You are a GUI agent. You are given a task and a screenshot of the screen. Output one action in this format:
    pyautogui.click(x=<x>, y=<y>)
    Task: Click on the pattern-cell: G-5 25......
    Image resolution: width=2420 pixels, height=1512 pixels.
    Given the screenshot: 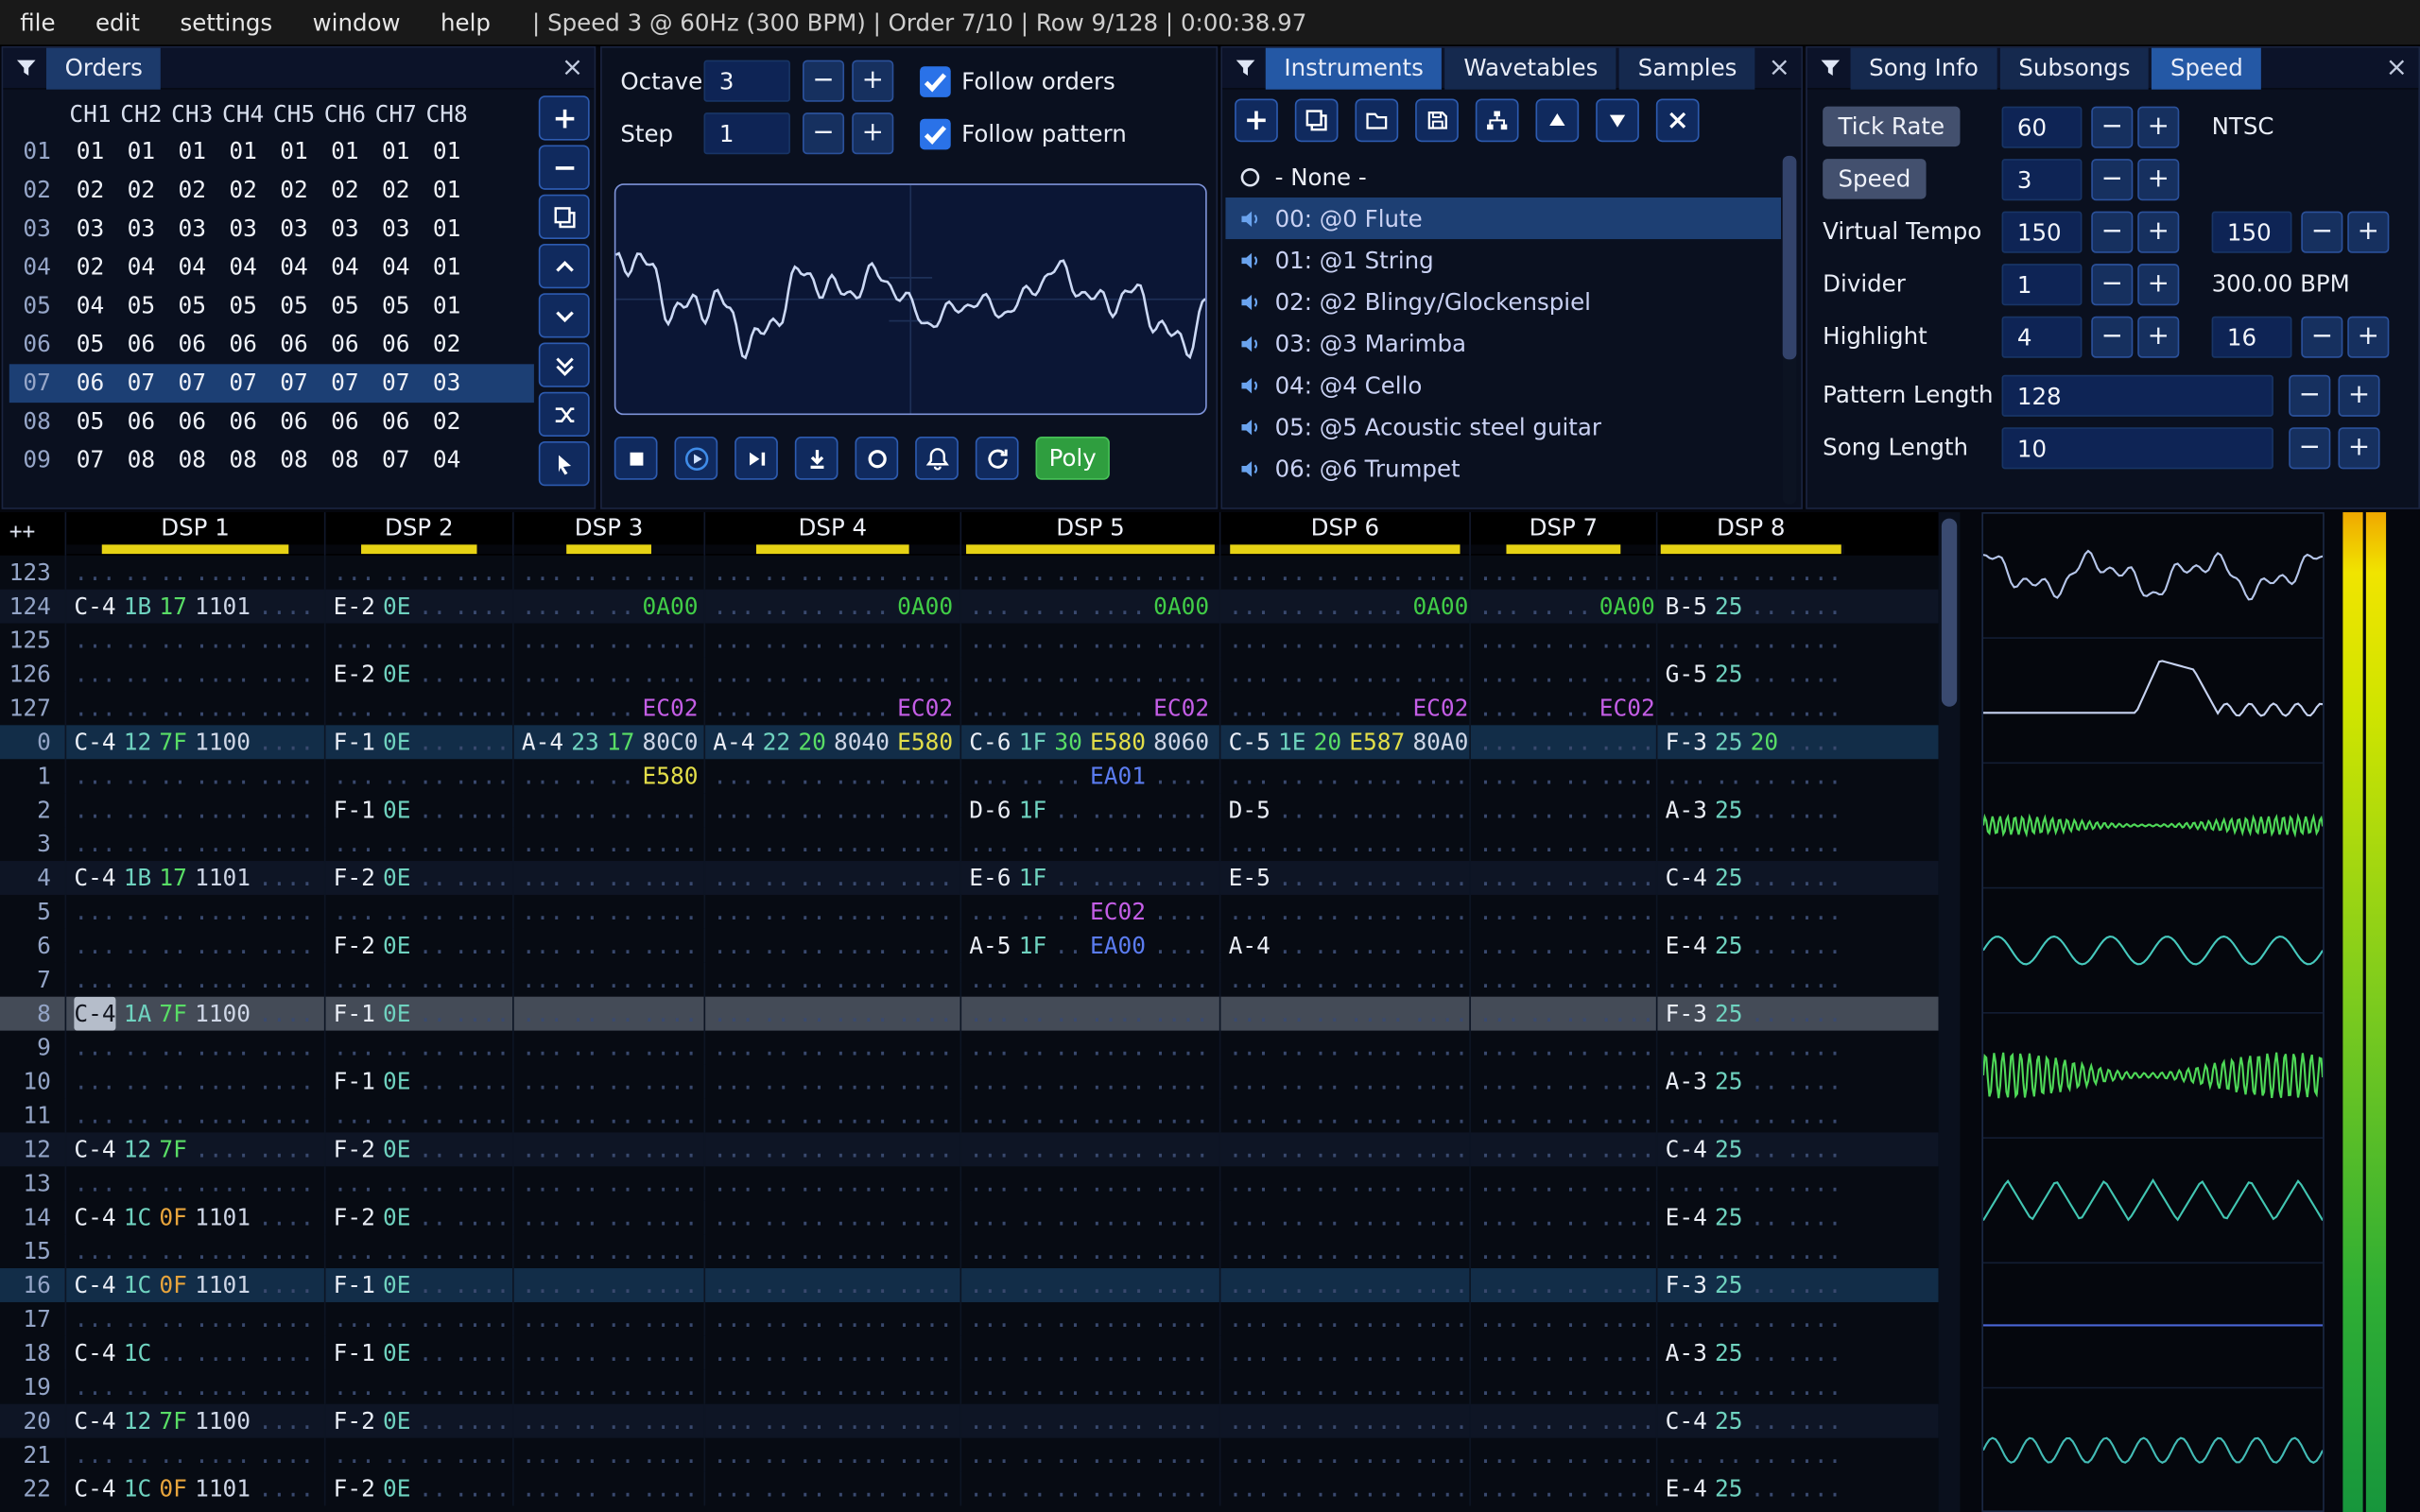 What is the action you would take?
    pyautogui.click(x=1750, y=674)
    